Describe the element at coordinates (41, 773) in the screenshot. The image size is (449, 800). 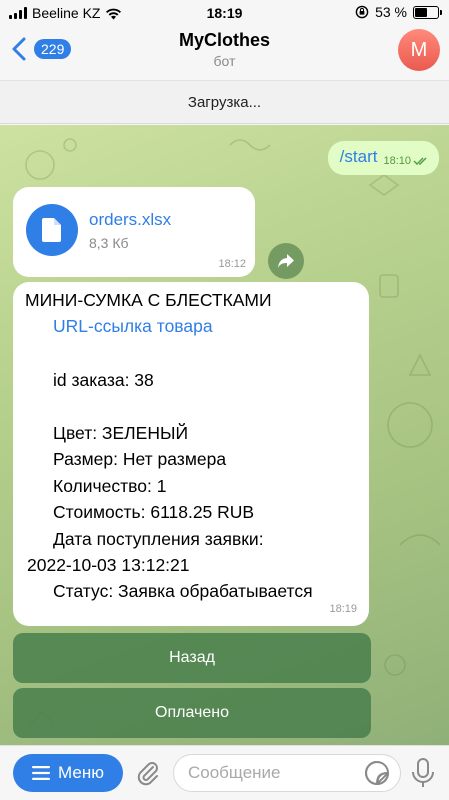
I see `hamburger-icon` at that location.